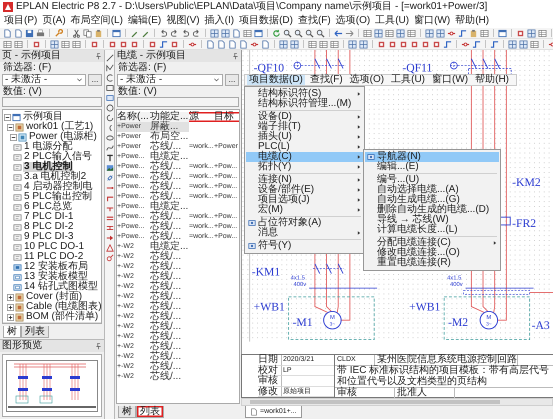 Image resolution: width=553 pixels, height=419 pixels. What do you see at coordinates (110, 108) in the screenshot?
I see `circle-icon` at bounding box center [110, 108].